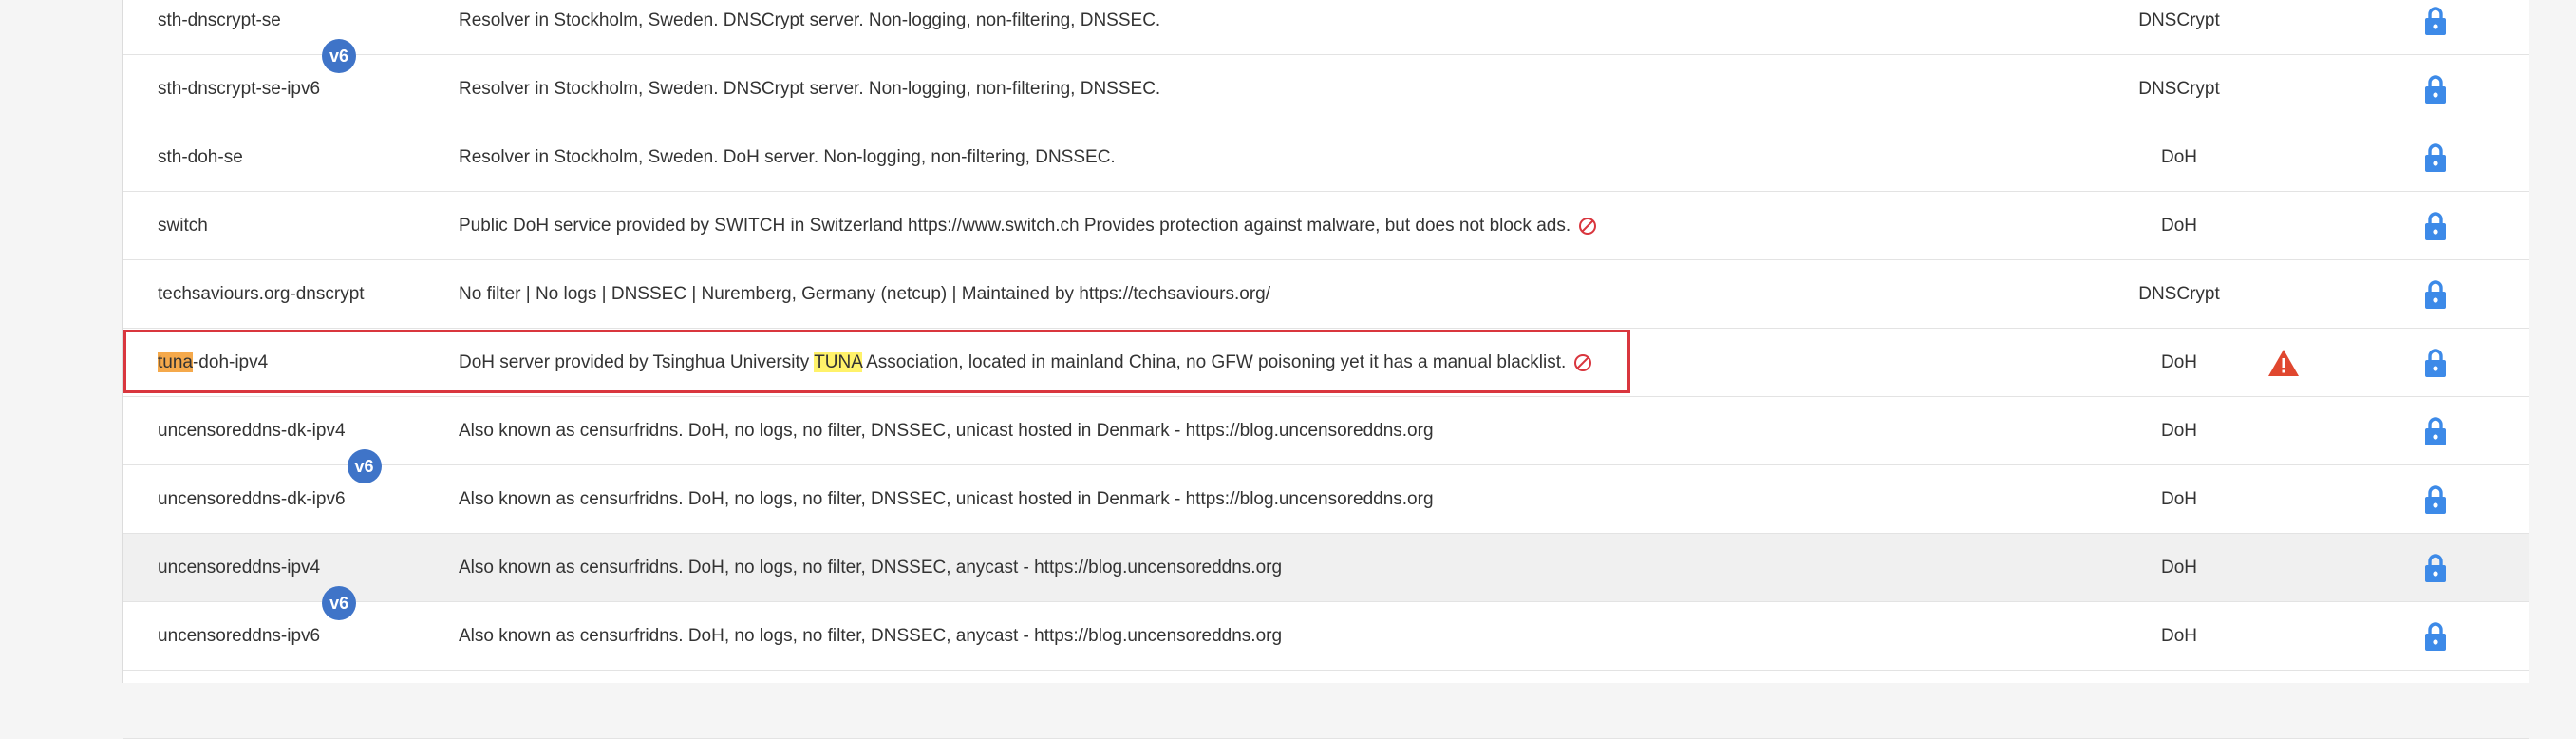  Describe the element at coordinates (252, 499) in the screenshot. I see `resolver-name: uncensoreddns-dk-ipv6` at that location.